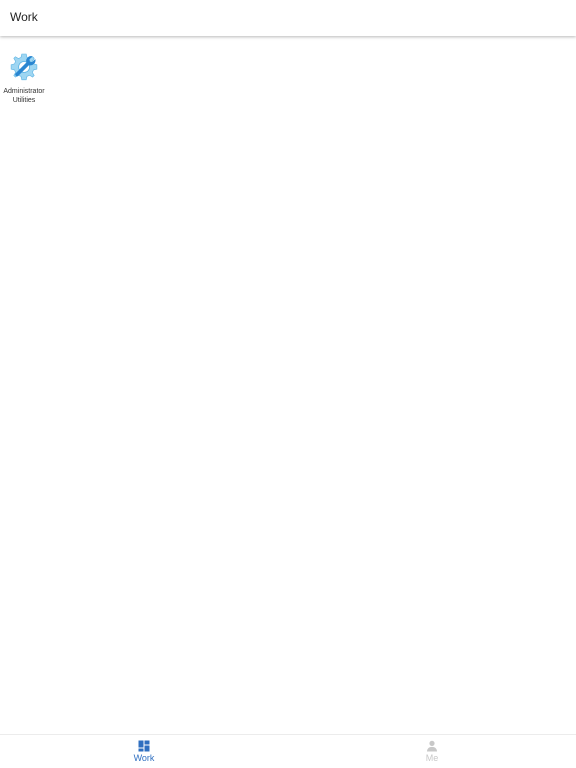 Image resolution: width=576 pixels, height=768 pixels. I want to click on tab-me: Me, so click(432, 751).